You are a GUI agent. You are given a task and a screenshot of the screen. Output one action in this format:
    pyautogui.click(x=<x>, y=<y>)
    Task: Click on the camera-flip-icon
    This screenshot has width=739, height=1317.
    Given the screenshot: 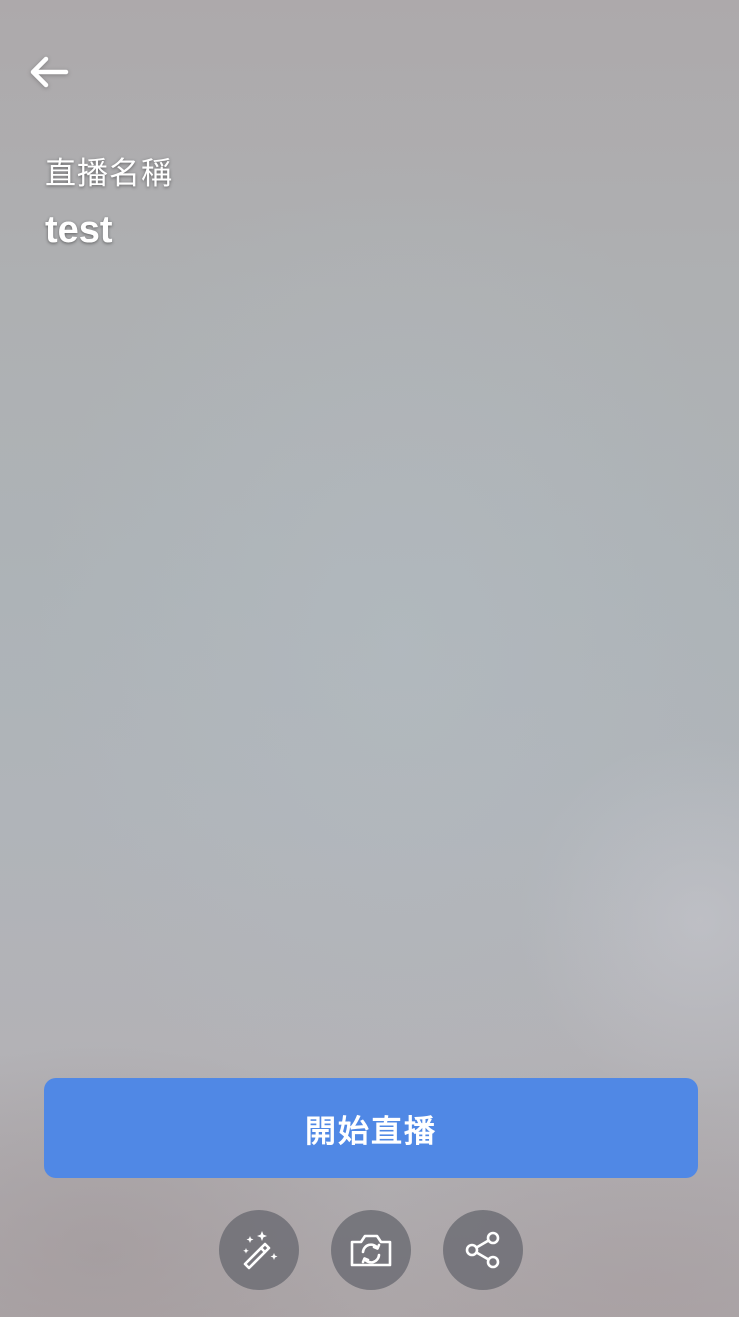 What is the action you would take?
    pyautogui.click(x=371, y=1250)
    